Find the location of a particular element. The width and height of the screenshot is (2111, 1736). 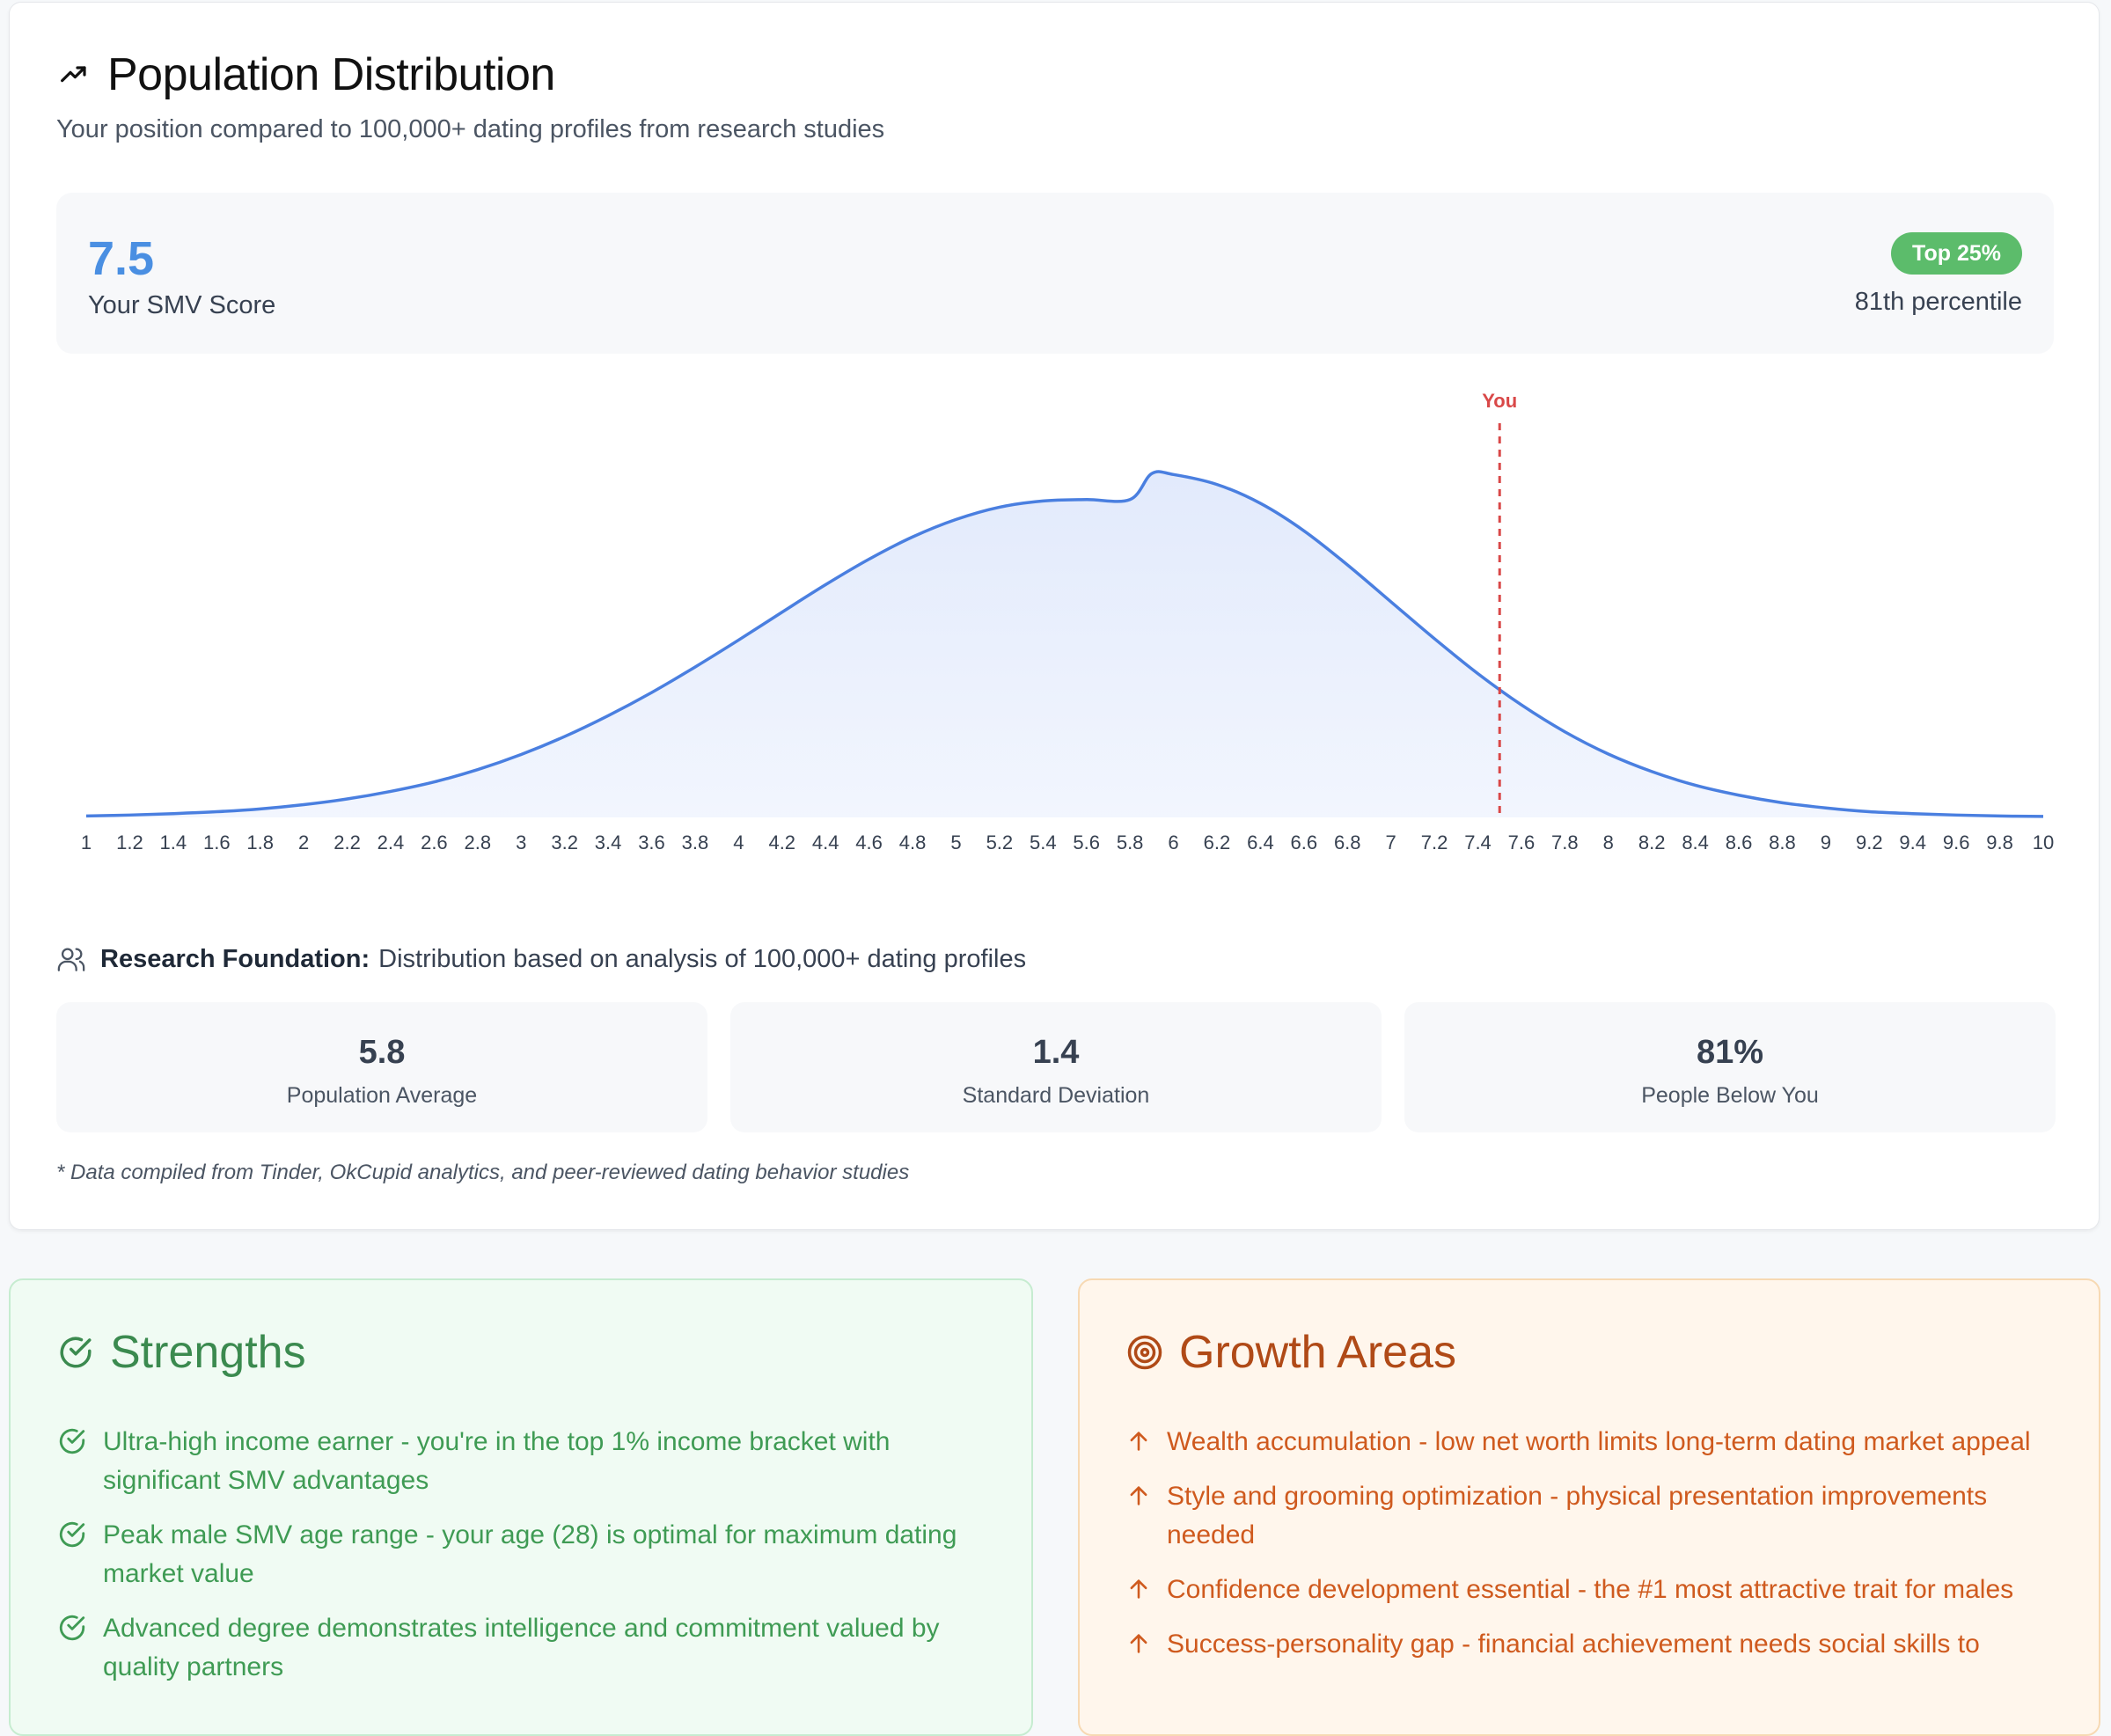

x-tick-label: 3.6 is located at coordinates (651, 842).